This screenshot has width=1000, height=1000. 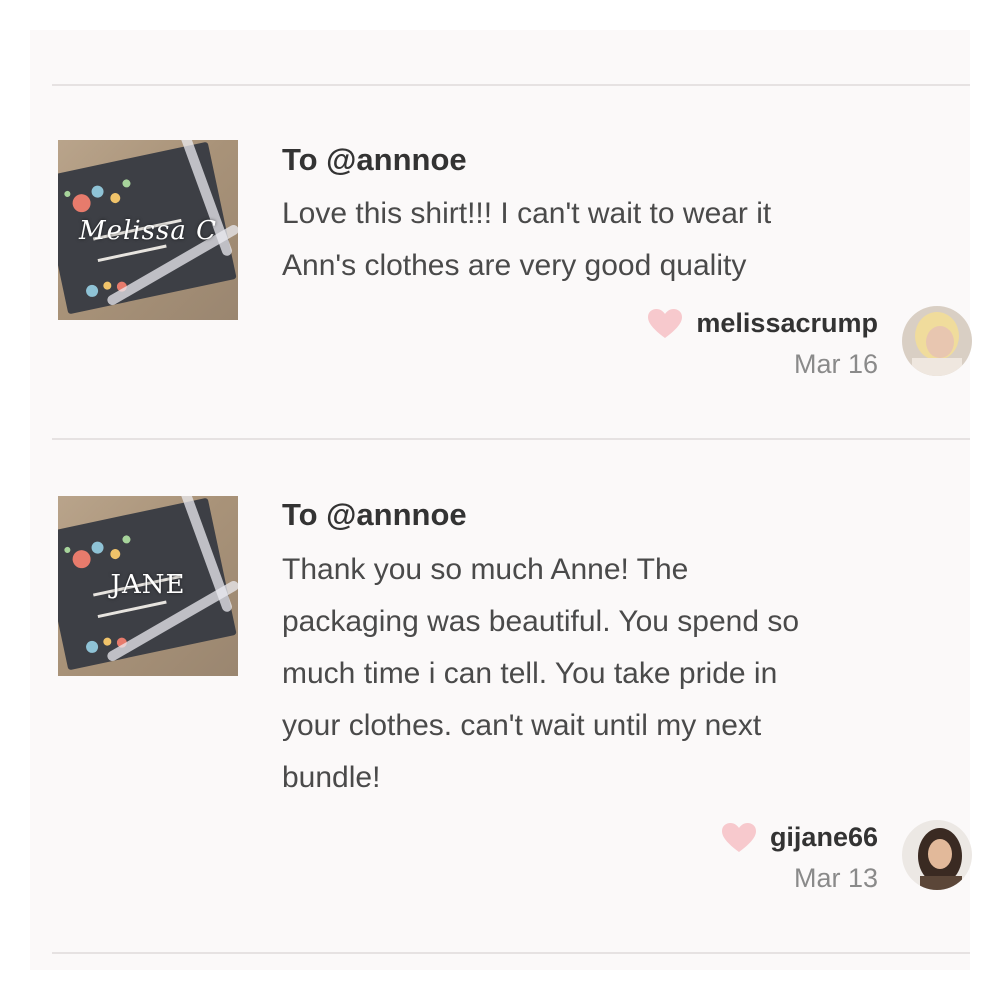 What do you see at coordinates (514, 265) in the screenshot?
I see `review-text-line: Ann's clothes are very good quality` at bounding box center [514, 265].